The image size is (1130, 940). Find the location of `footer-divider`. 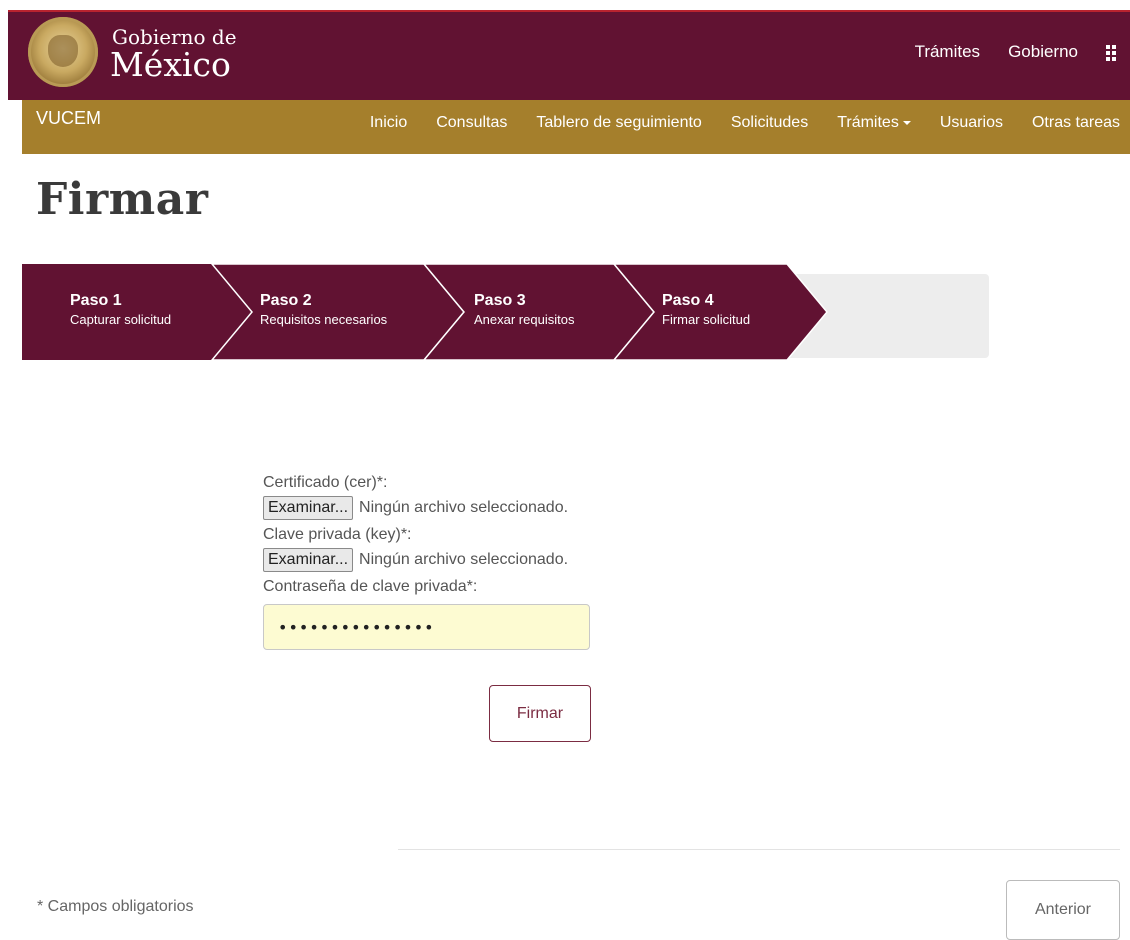

footer-divider is located at coordinates (759, 849).